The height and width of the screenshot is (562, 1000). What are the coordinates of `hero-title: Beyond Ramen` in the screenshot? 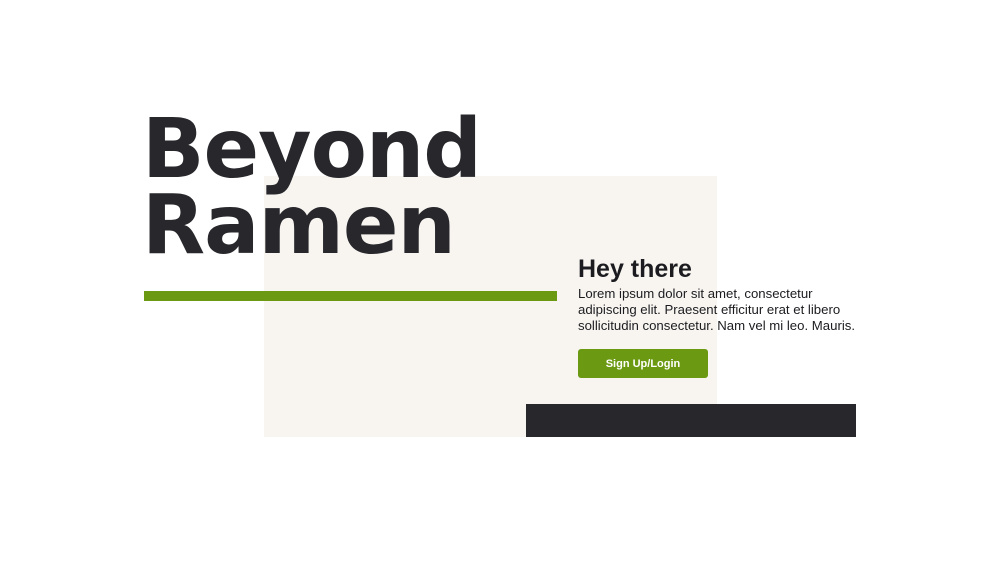 It's located at (312, 187).